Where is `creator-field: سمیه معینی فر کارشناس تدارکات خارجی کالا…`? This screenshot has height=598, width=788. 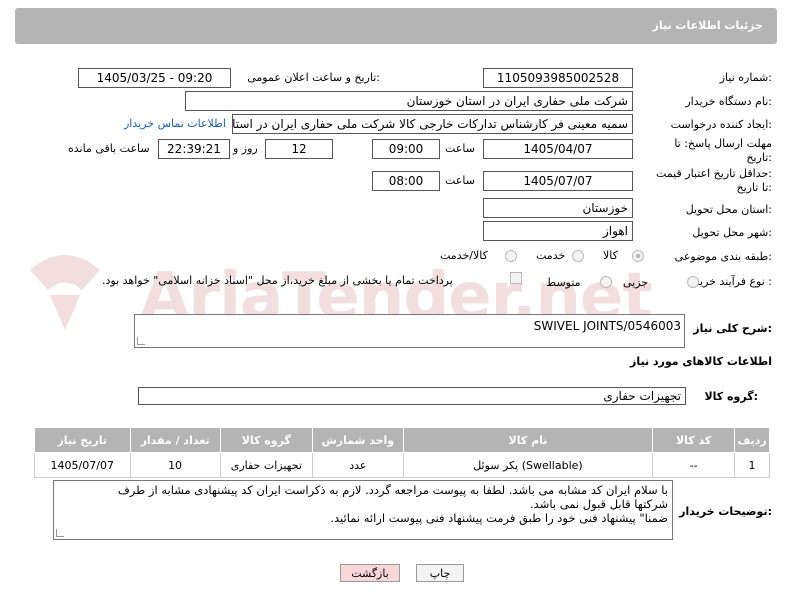 creator-field: سمیه معینی فر کارشناس تدارکات خارجی کالا… is located at coordinates (432, 124).